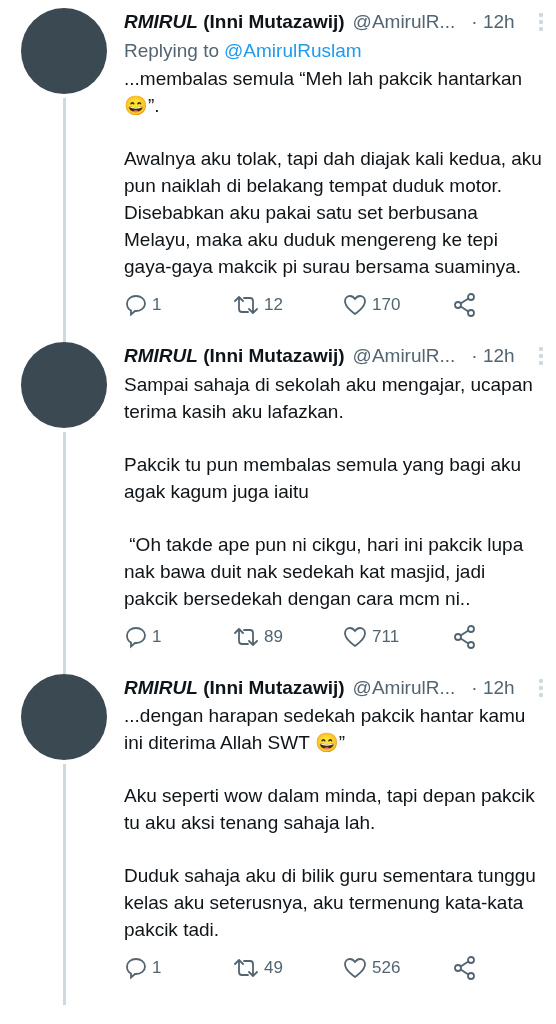 The width and height of the screenshot is (556, 1024). What do you see at coordinates (172, 50) in the screenshot?
I see `replying-label: Replying to` at bounding box center [172, 50].